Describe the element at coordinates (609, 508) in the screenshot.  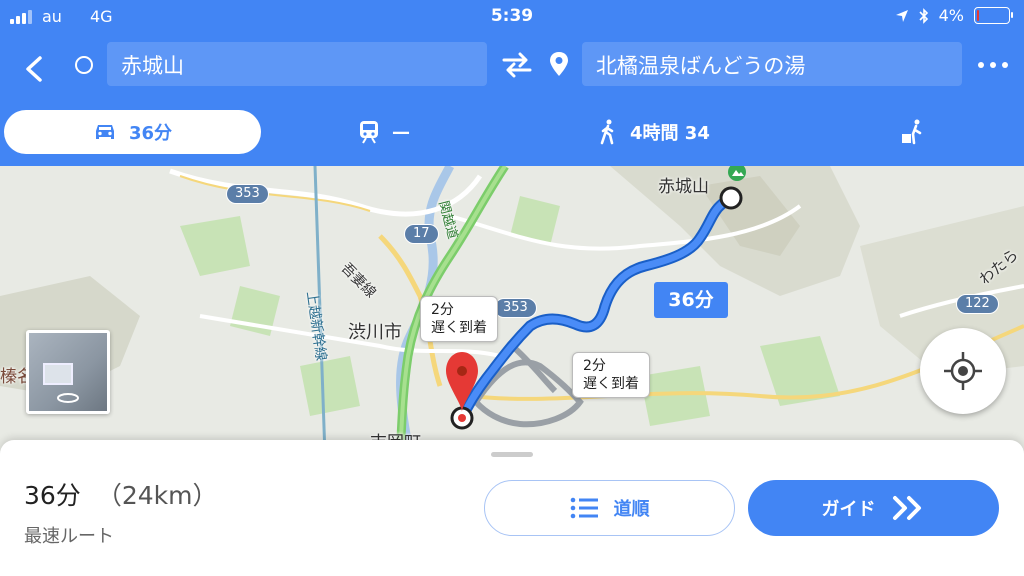
I see `steps-button: 道順` at that location.